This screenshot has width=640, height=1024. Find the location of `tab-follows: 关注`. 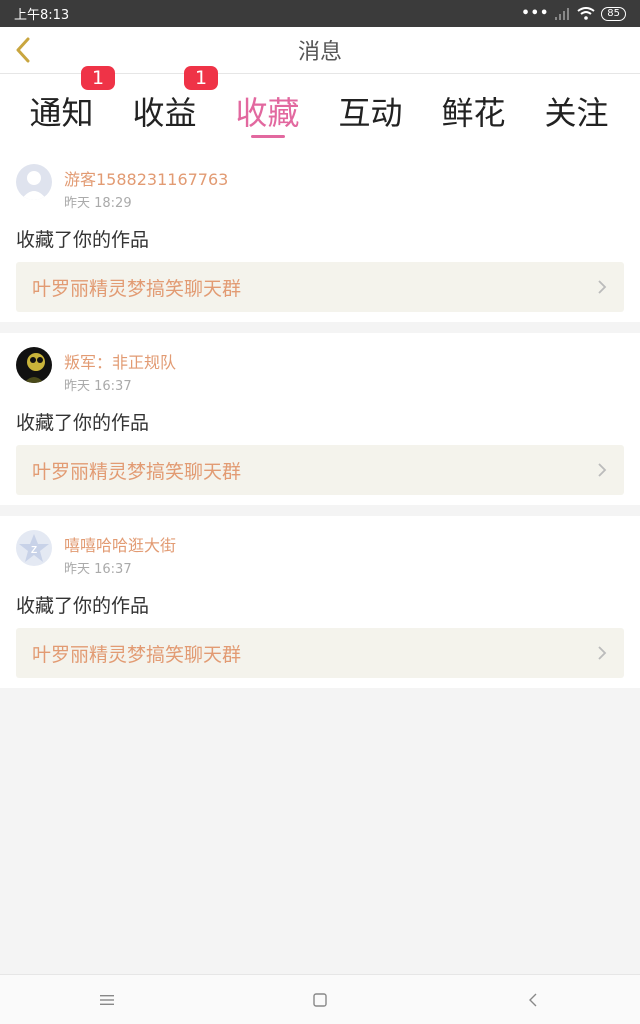

tab-follows: 关注 is located at coordinates (576, 112).